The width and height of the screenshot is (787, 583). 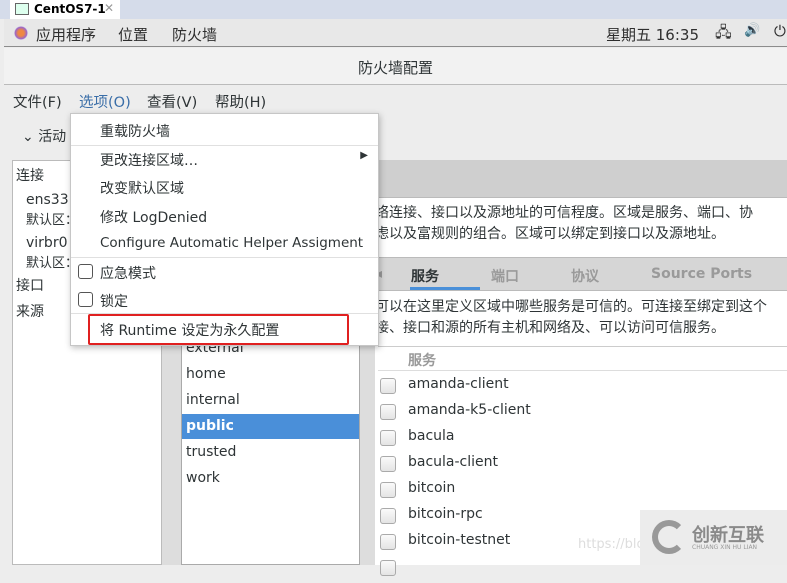 What do you see at coordinates (270, 374) in the screenshot?
I see `zone-item: home` at bounding box center [270, 374].